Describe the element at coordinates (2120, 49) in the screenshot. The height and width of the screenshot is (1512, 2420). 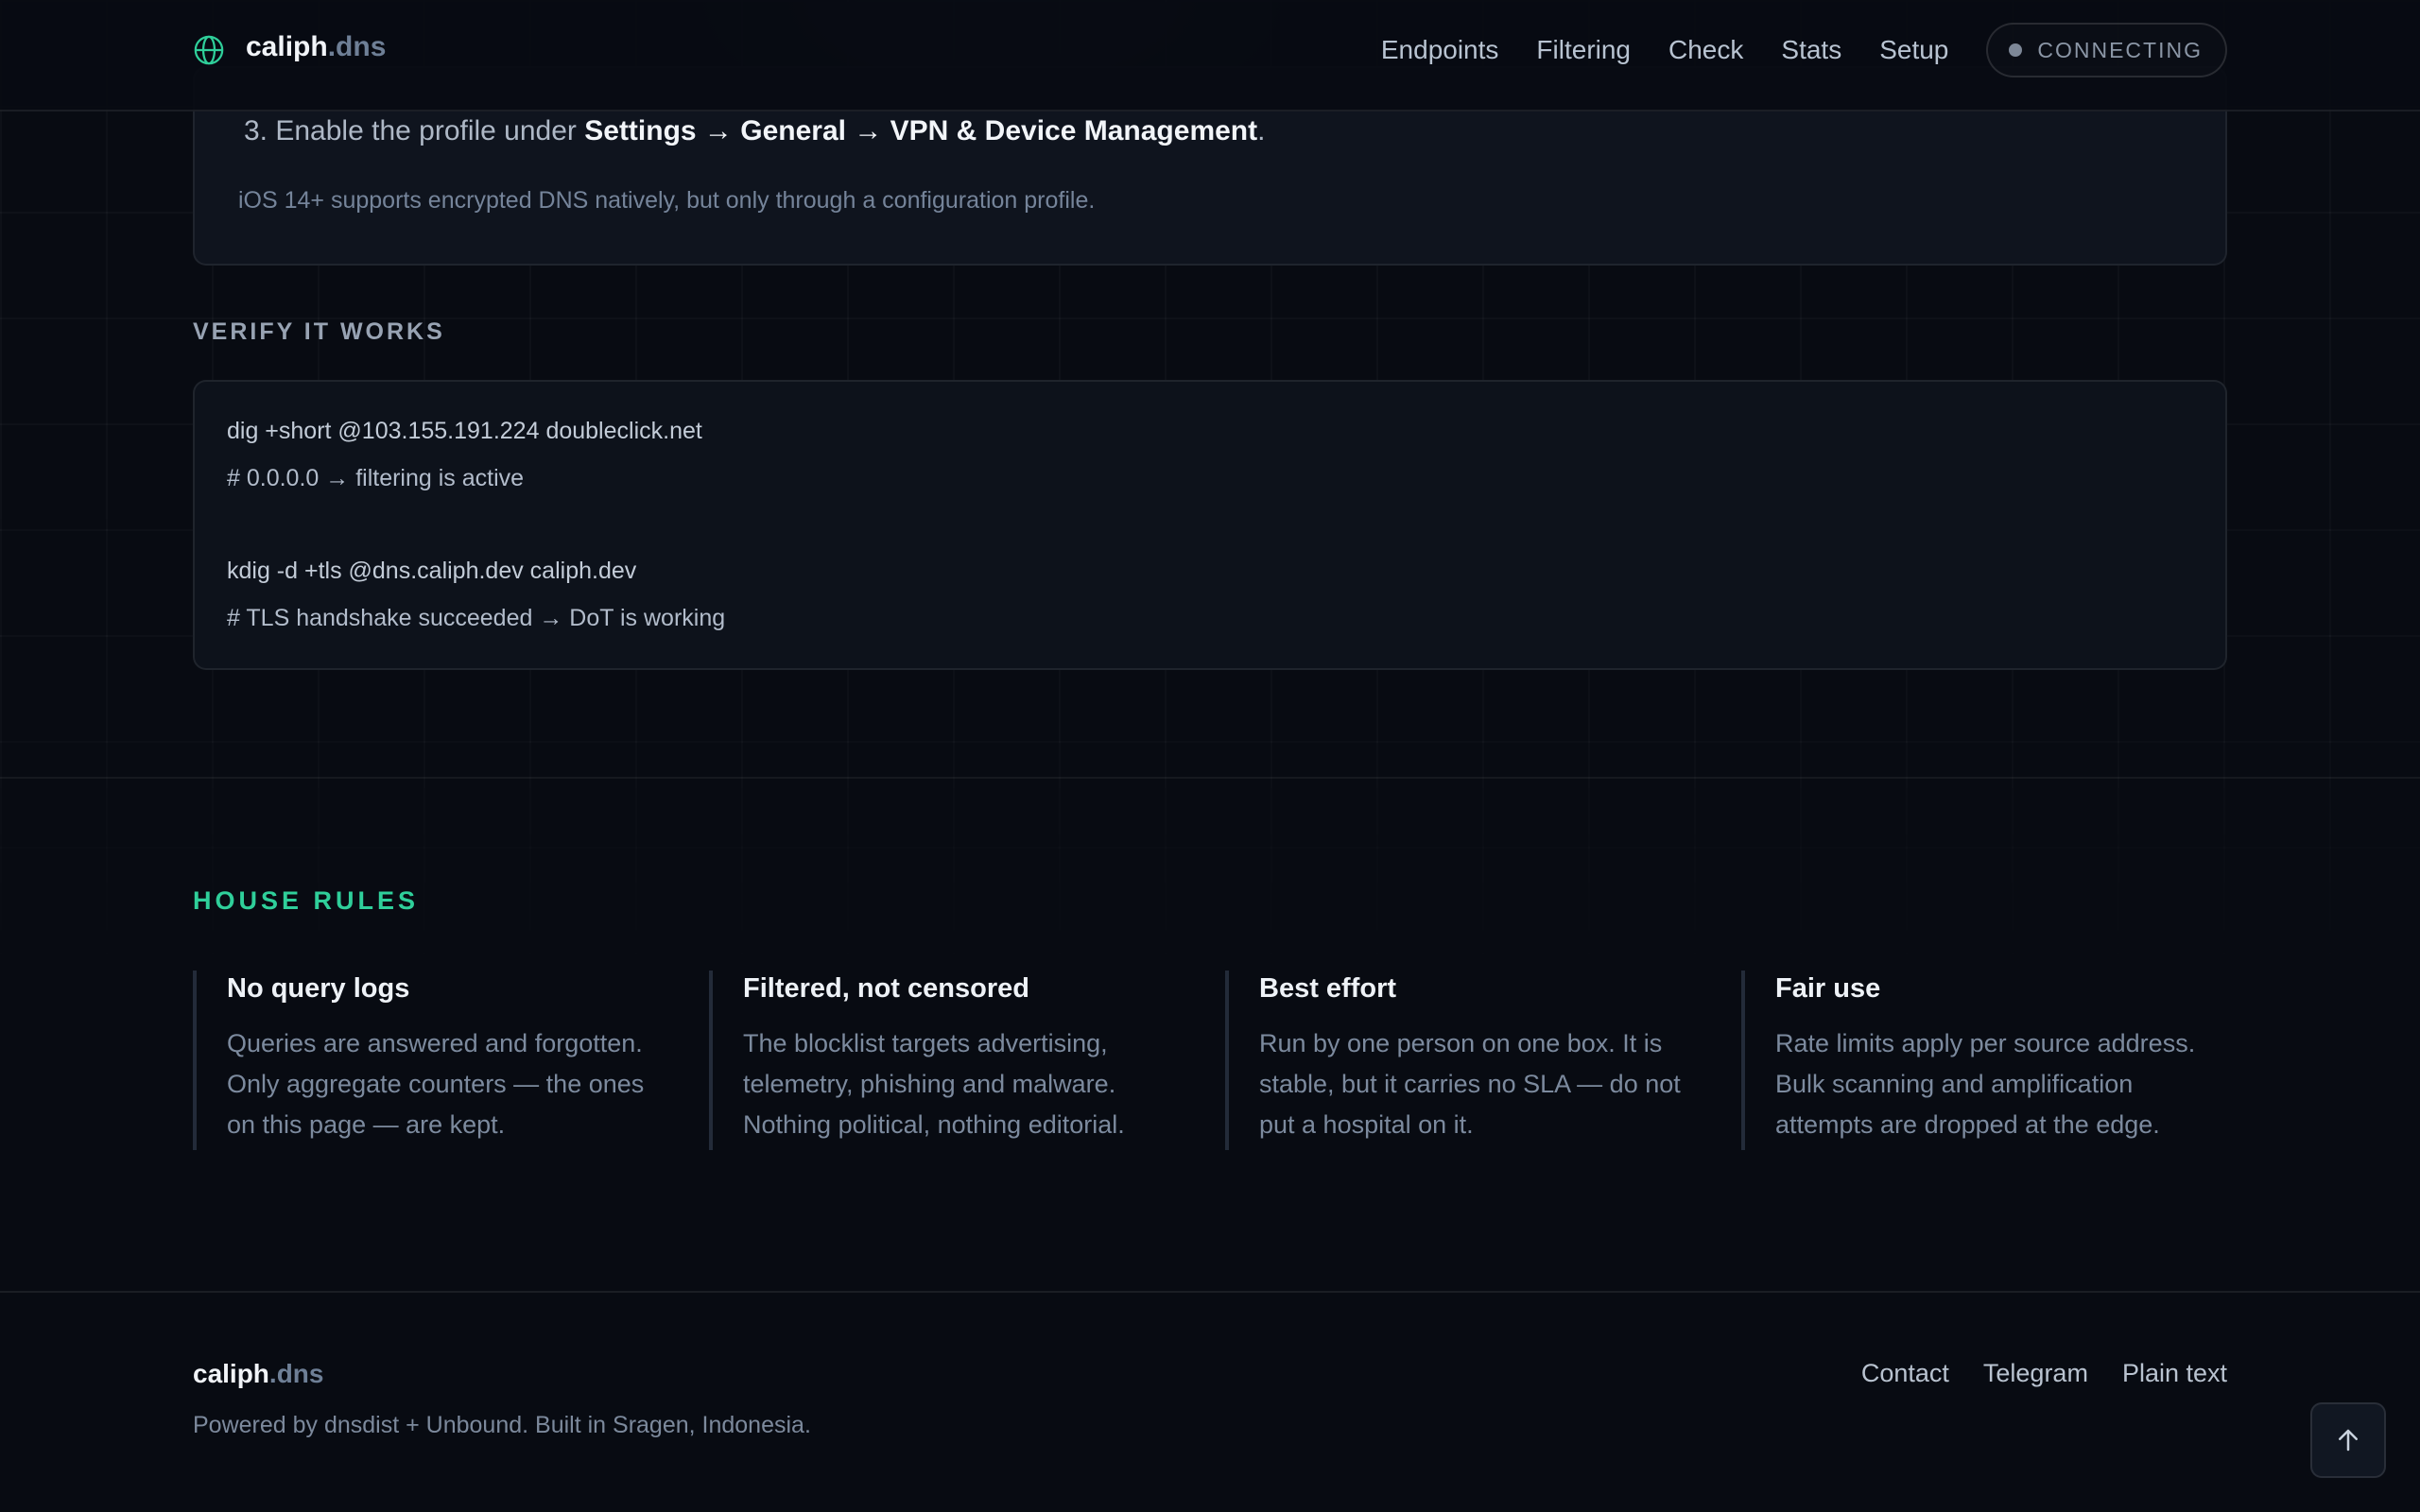
I see `status-text: CONNECTING` at that location.